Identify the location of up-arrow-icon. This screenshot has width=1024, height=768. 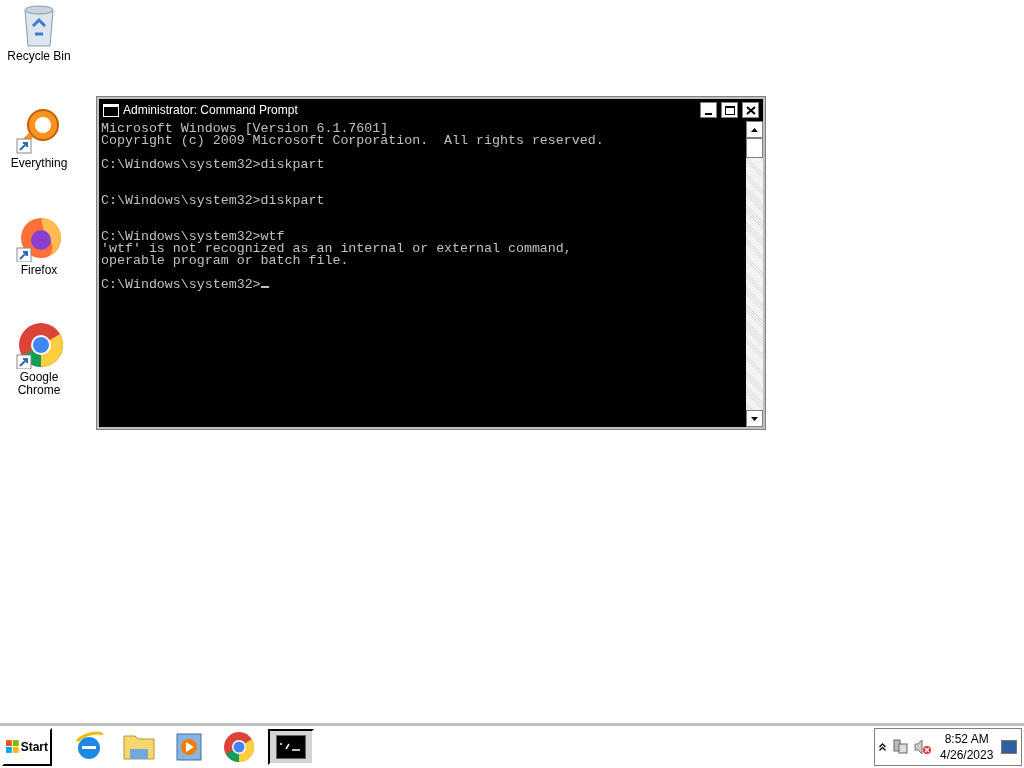
(754, 129).